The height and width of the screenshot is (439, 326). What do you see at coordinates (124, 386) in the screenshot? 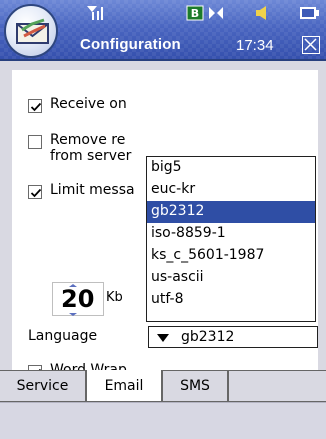
I see `tab-email: Email` at bounding box center [124, 386].